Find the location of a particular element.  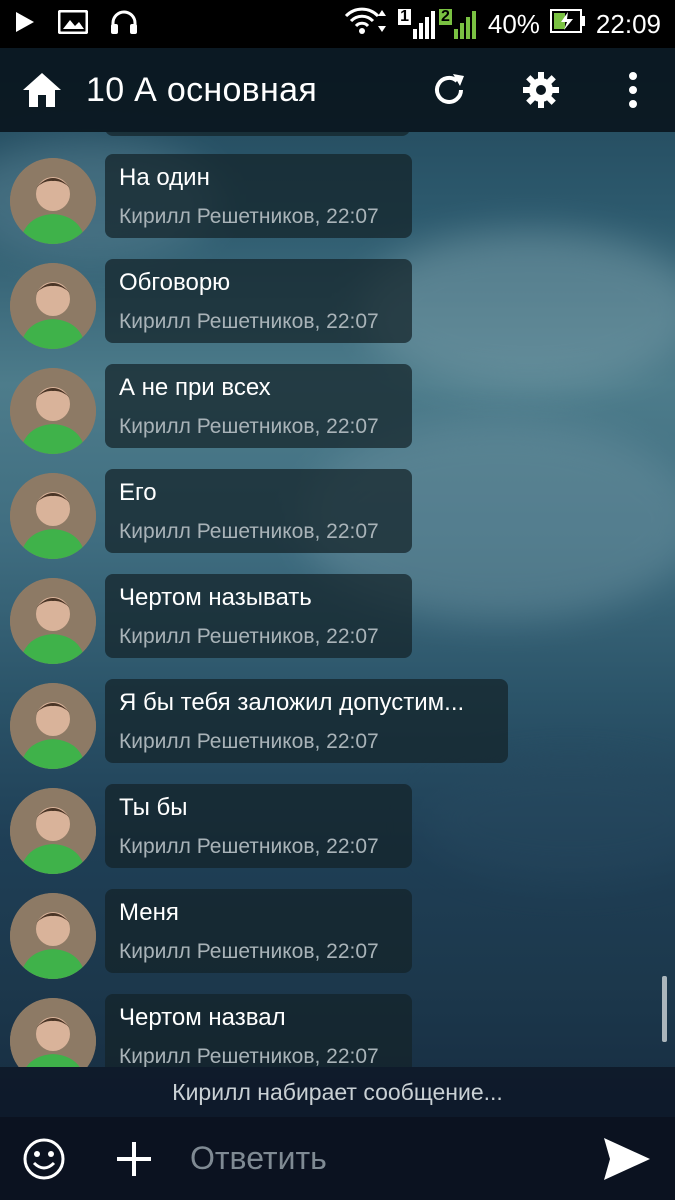

wifi-icon is located at coordinates (366, 24).